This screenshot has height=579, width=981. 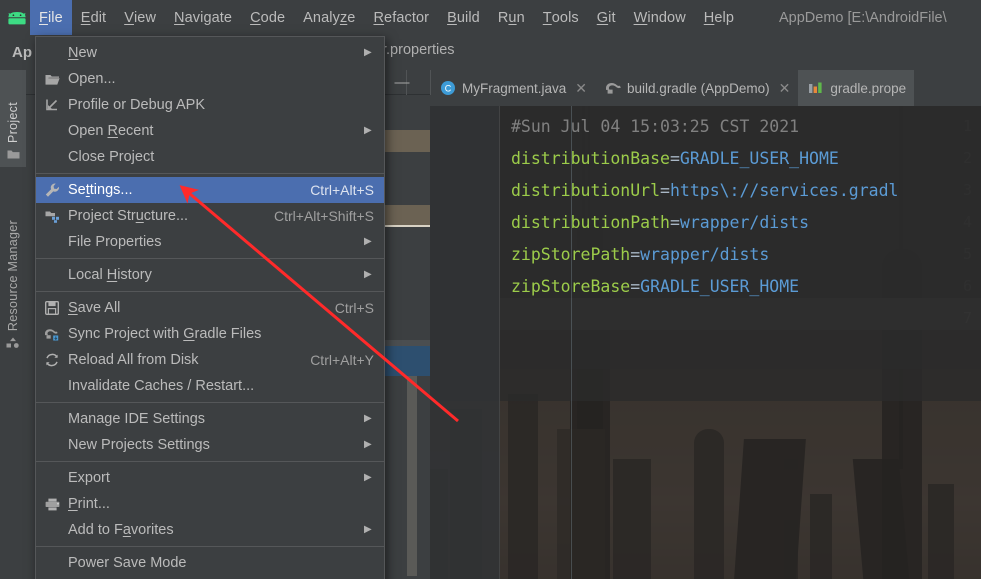 I want to click on project-structure-icon, so click(x=52, y=216).